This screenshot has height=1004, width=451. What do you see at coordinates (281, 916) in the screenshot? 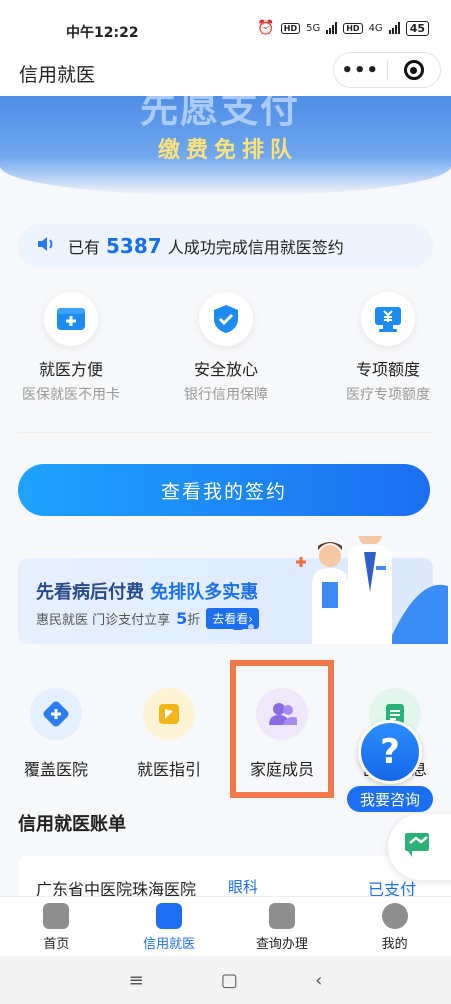
I see `query-document-icon` at bounding box center [281, 916].